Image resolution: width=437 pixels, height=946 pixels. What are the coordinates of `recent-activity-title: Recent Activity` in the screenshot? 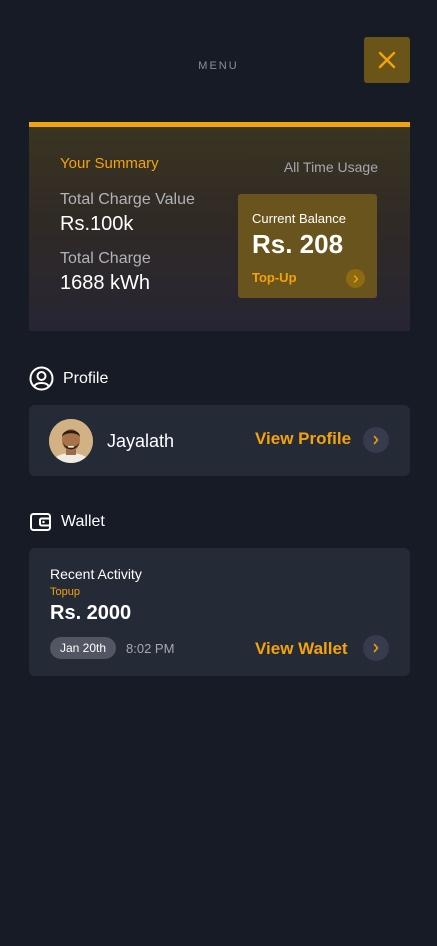 It's located at (96, 574).